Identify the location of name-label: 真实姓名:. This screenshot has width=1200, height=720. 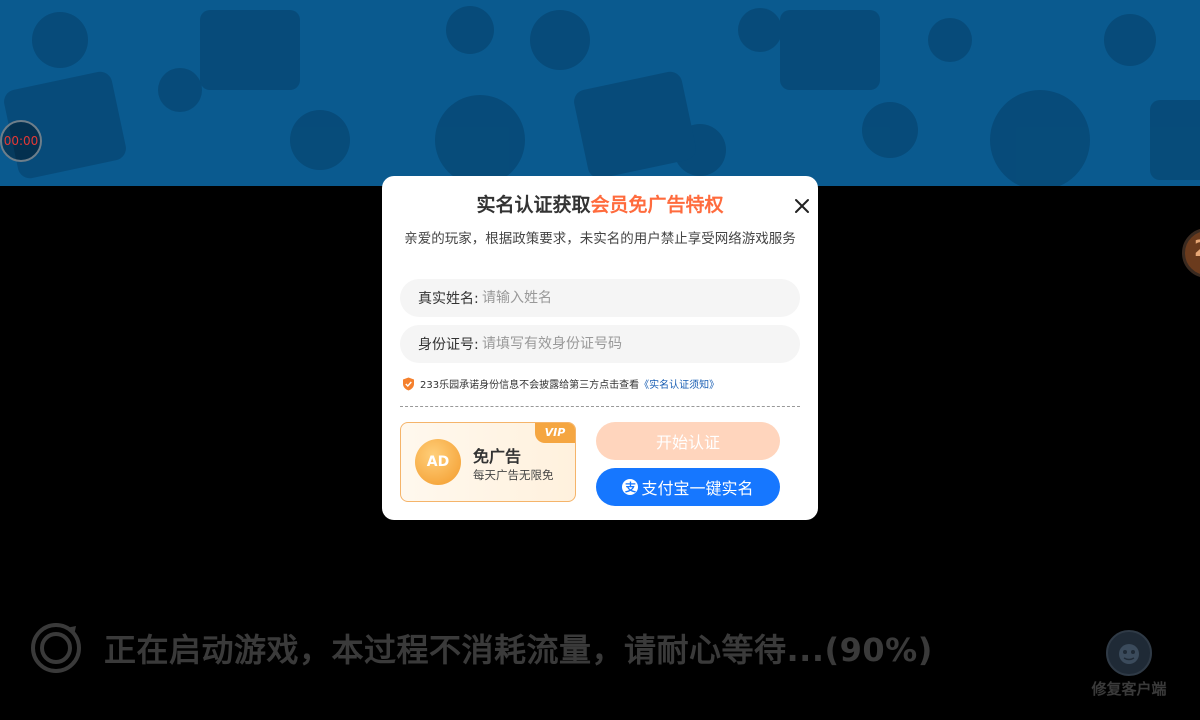
(448, 299).